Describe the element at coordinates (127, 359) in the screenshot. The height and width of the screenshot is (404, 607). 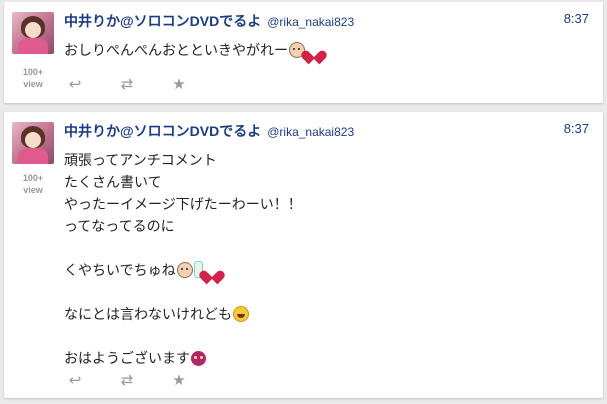
I see `tweet-line: おはようございます` at that location.